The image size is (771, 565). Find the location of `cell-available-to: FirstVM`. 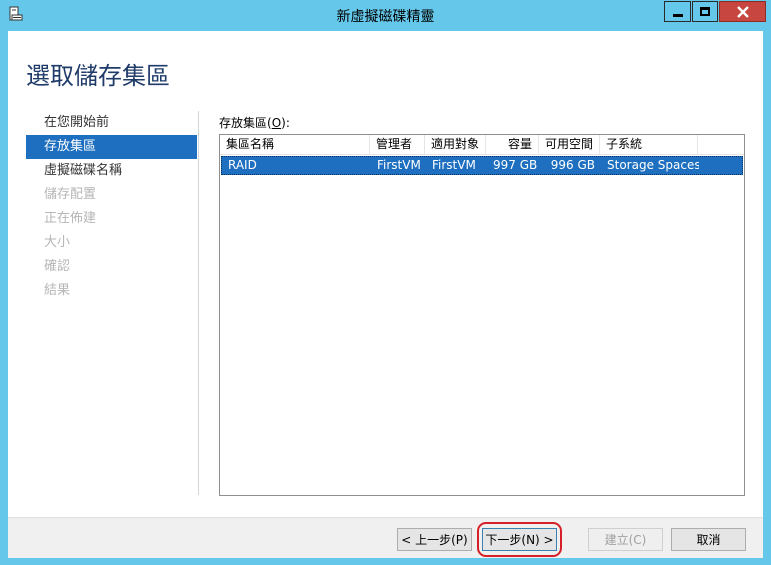

cell-available-to: FirstVM is located at coordinates (454, 165).